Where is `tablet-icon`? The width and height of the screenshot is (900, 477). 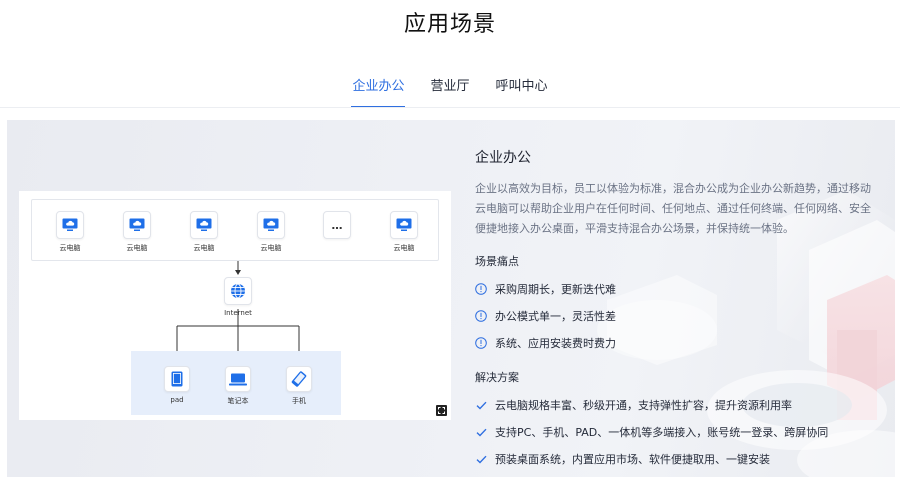 tablet-icon is located at coordinates (177, 379).